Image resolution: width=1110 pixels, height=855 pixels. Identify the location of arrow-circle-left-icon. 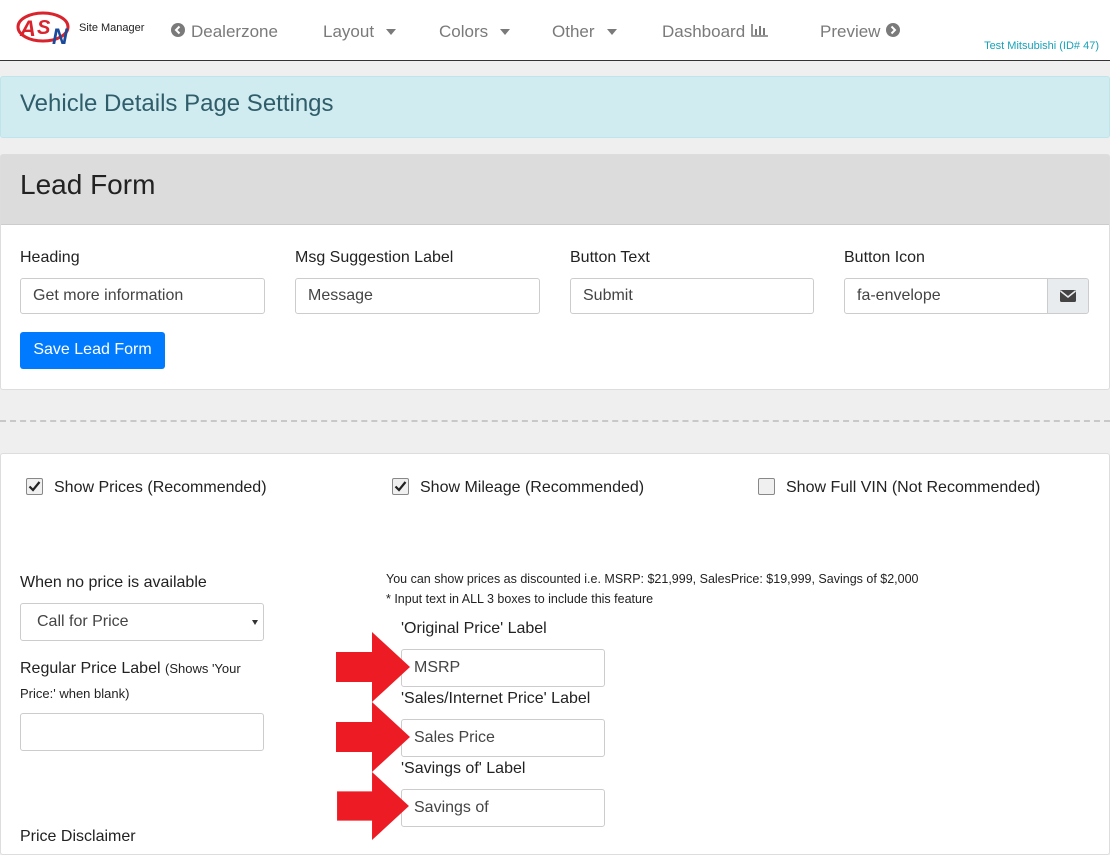
(178, 32).